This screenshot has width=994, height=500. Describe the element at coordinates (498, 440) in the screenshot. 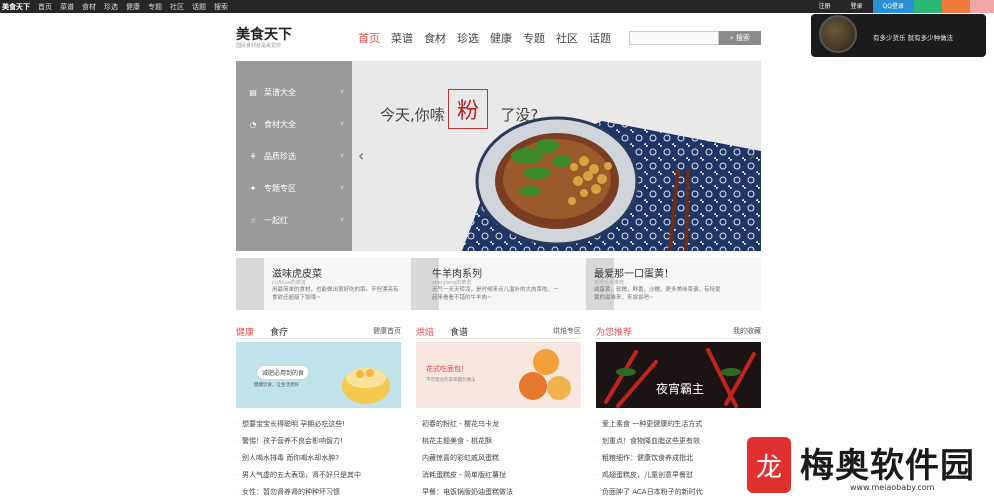

I see `list-item: · 桃花主题美食 - 桃花酥` at that location.